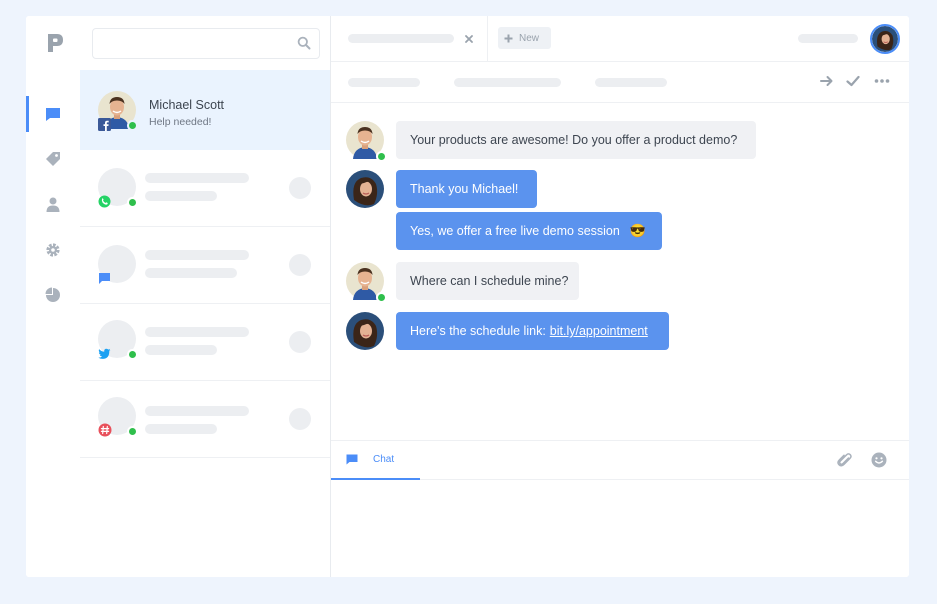 The height and width of the screenshot is (604, 937). I want to click on twitter-icon, so click(104, 353).